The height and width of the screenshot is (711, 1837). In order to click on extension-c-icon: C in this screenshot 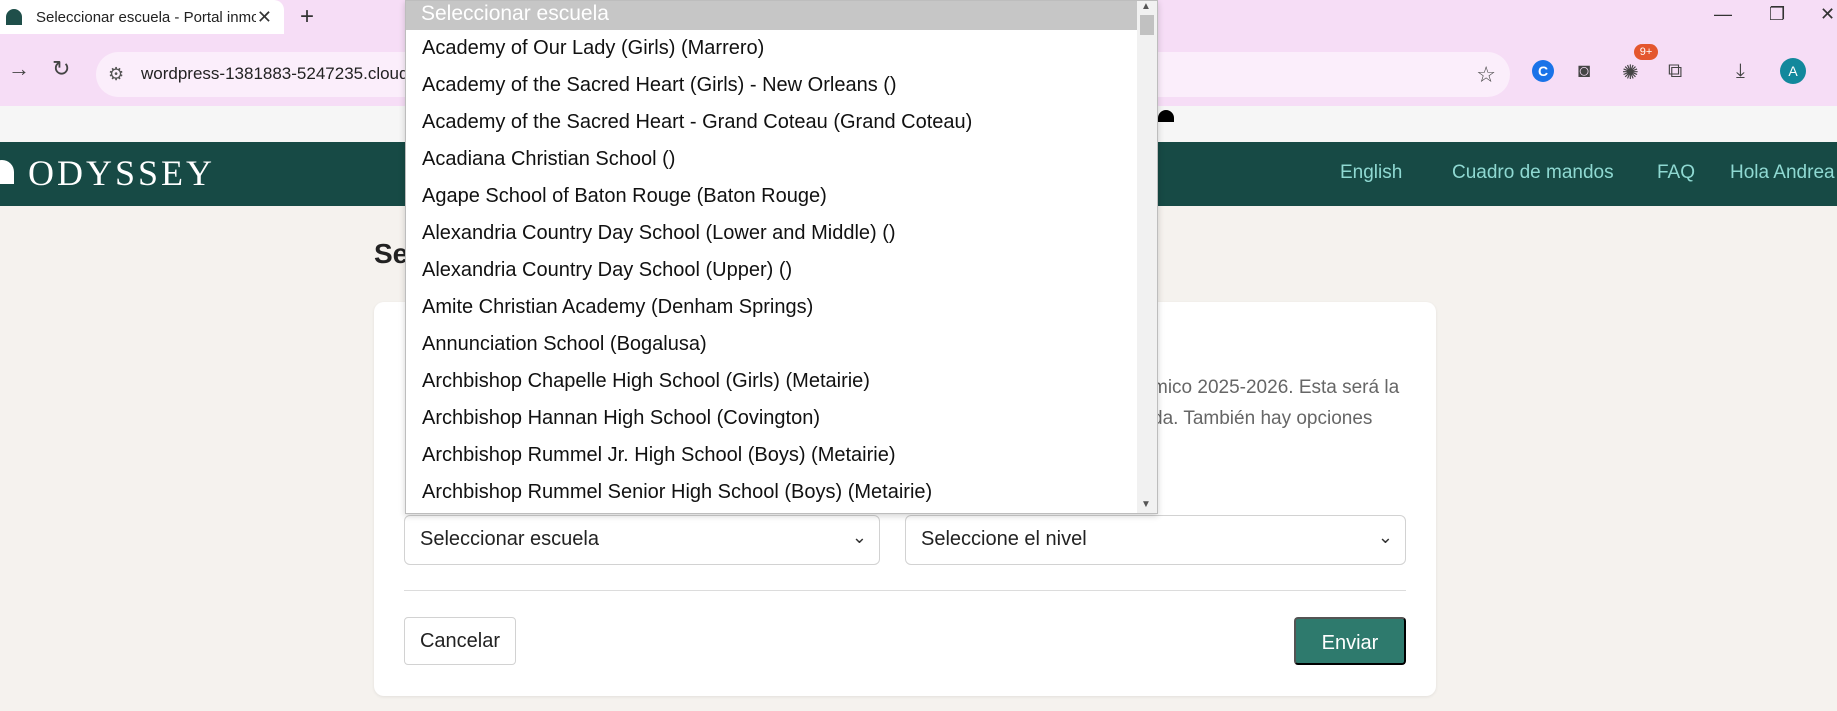, I will do `click(1543, 71)`.